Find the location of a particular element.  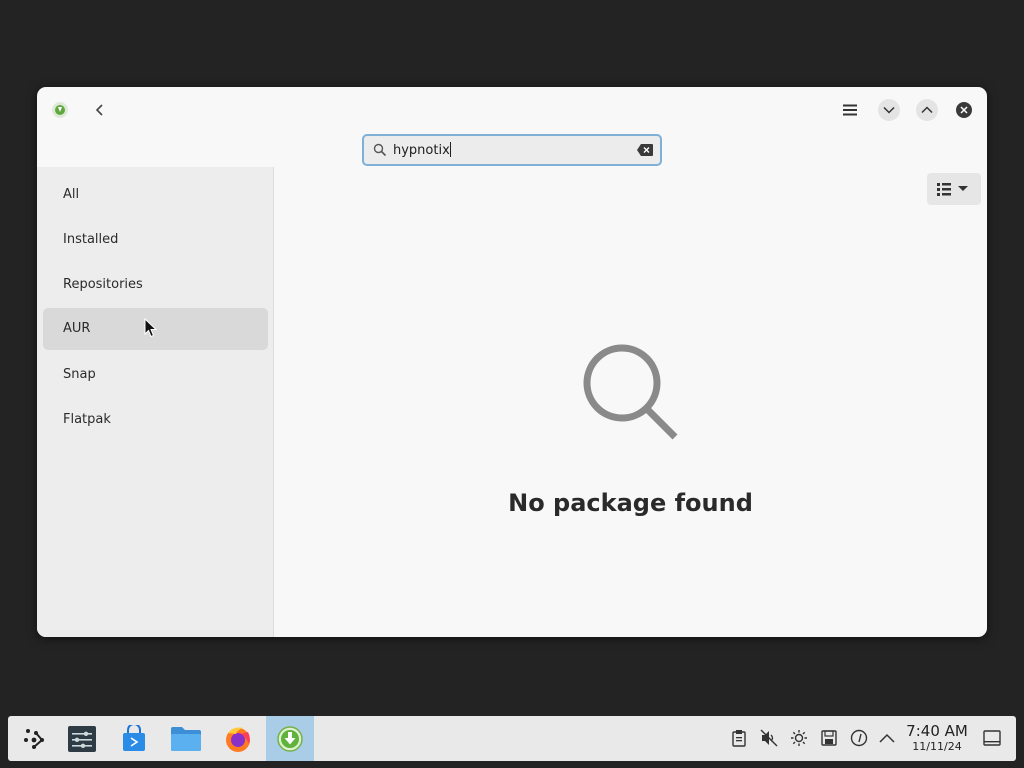

sidebar-item-installed: Installed is located at coordinates (155, 240).